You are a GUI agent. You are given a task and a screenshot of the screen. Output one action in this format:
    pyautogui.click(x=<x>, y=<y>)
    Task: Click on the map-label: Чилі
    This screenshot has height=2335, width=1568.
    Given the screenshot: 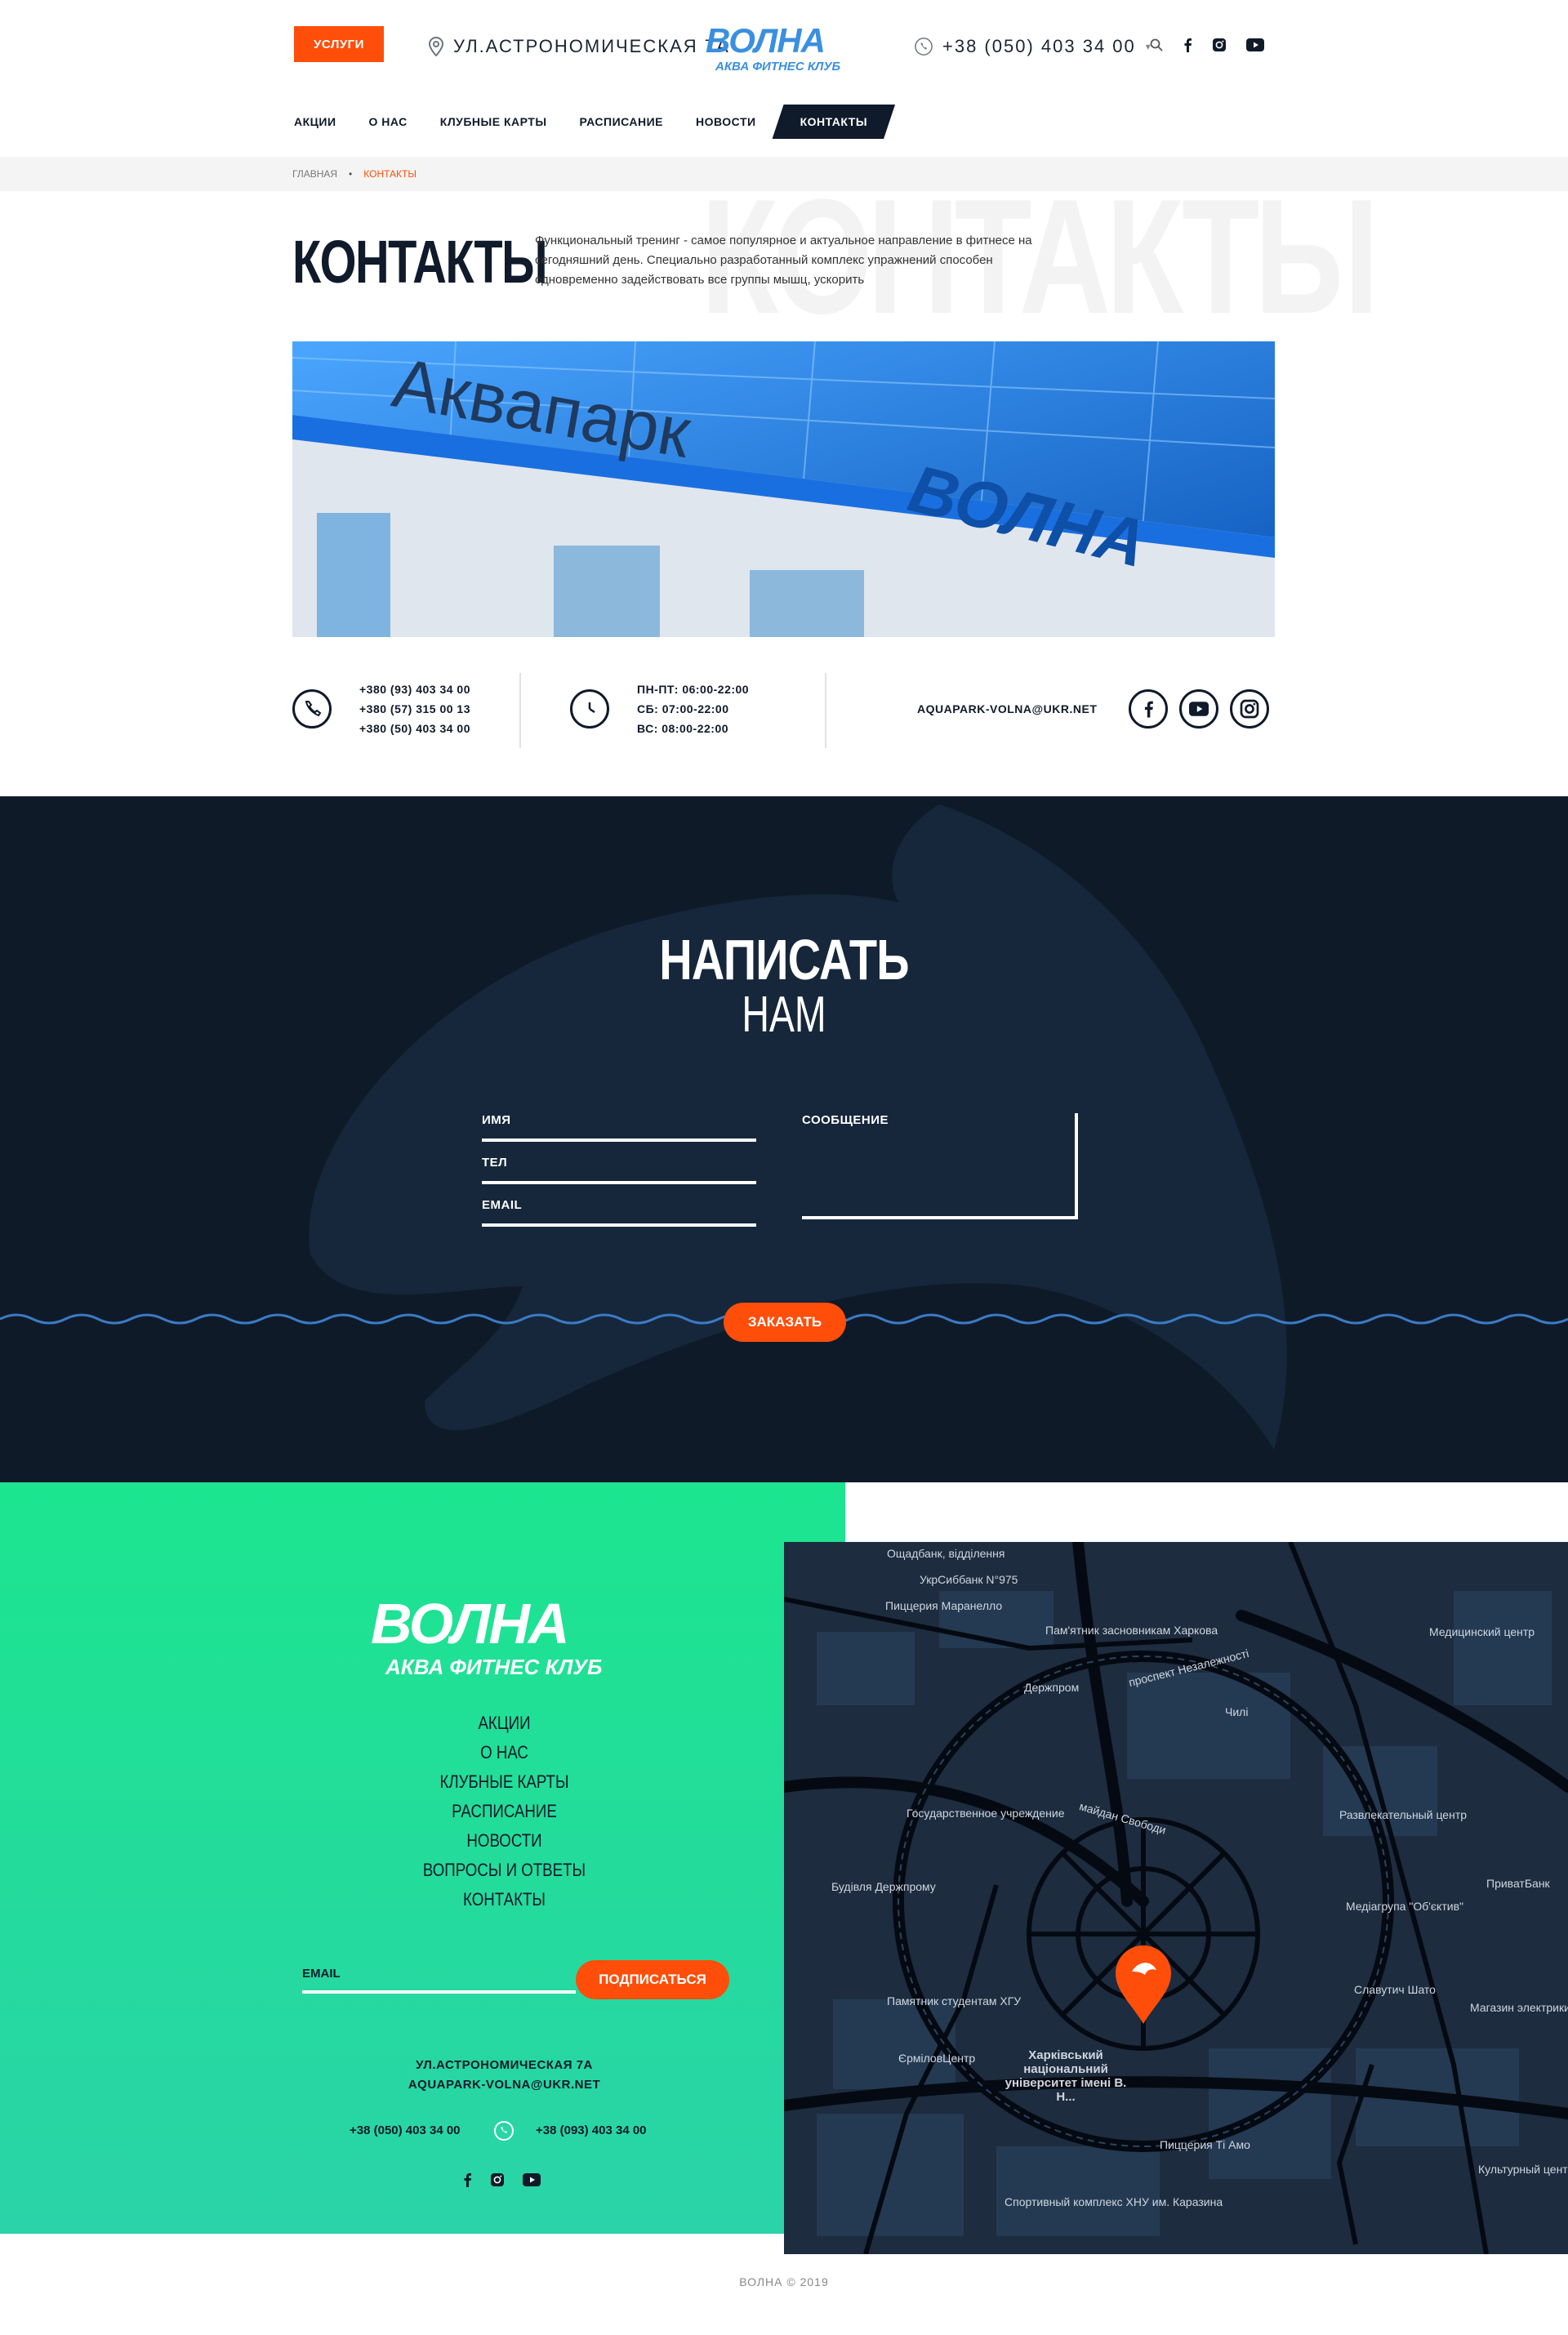 What is the action you would take?
    pyautogui.click(x=1237, y=1711)
    